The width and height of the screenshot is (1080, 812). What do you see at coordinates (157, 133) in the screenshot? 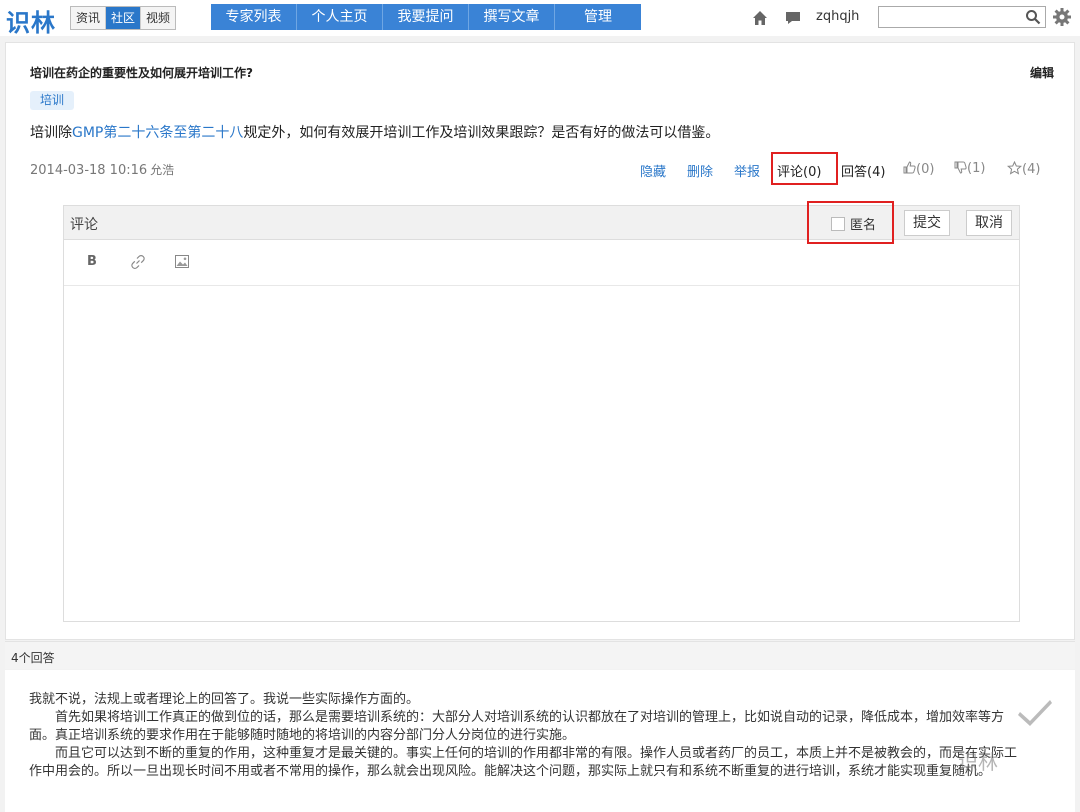
I see `gmp-link: GMP第二十六条至第二十八` at bounding box center [157, 133].